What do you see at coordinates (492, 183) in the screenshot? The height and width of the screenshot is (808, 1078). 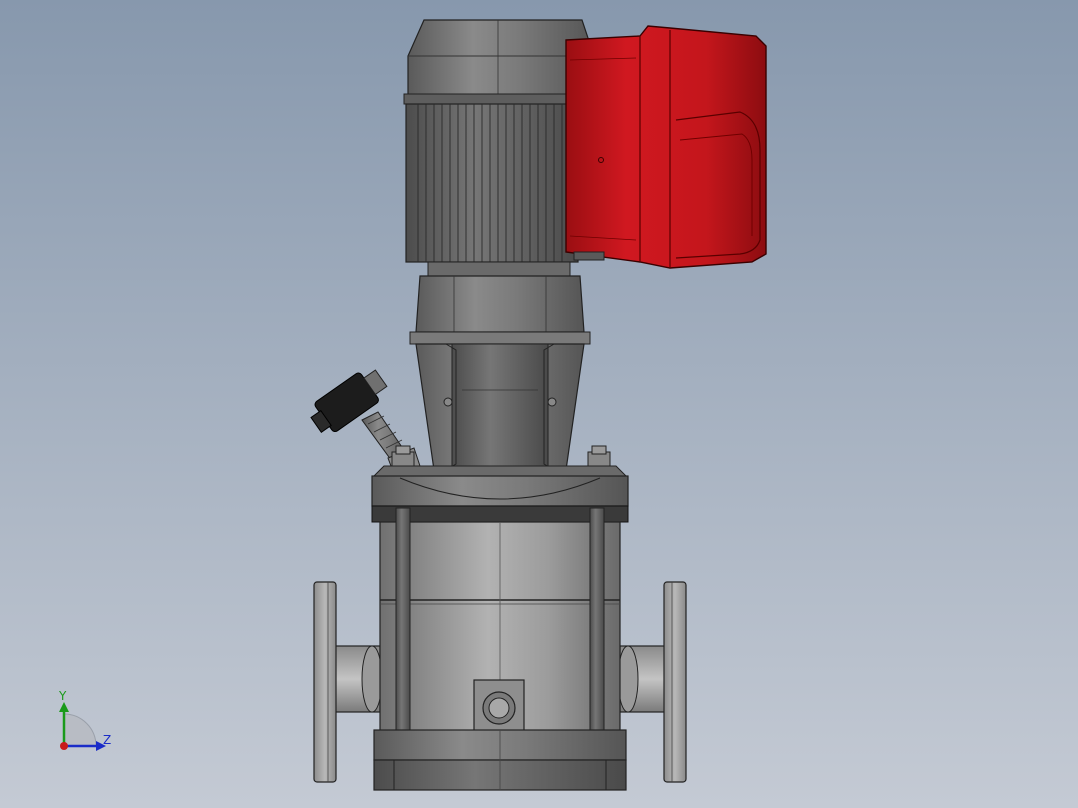 I see `motor-body` at bounding box center [492, 183].